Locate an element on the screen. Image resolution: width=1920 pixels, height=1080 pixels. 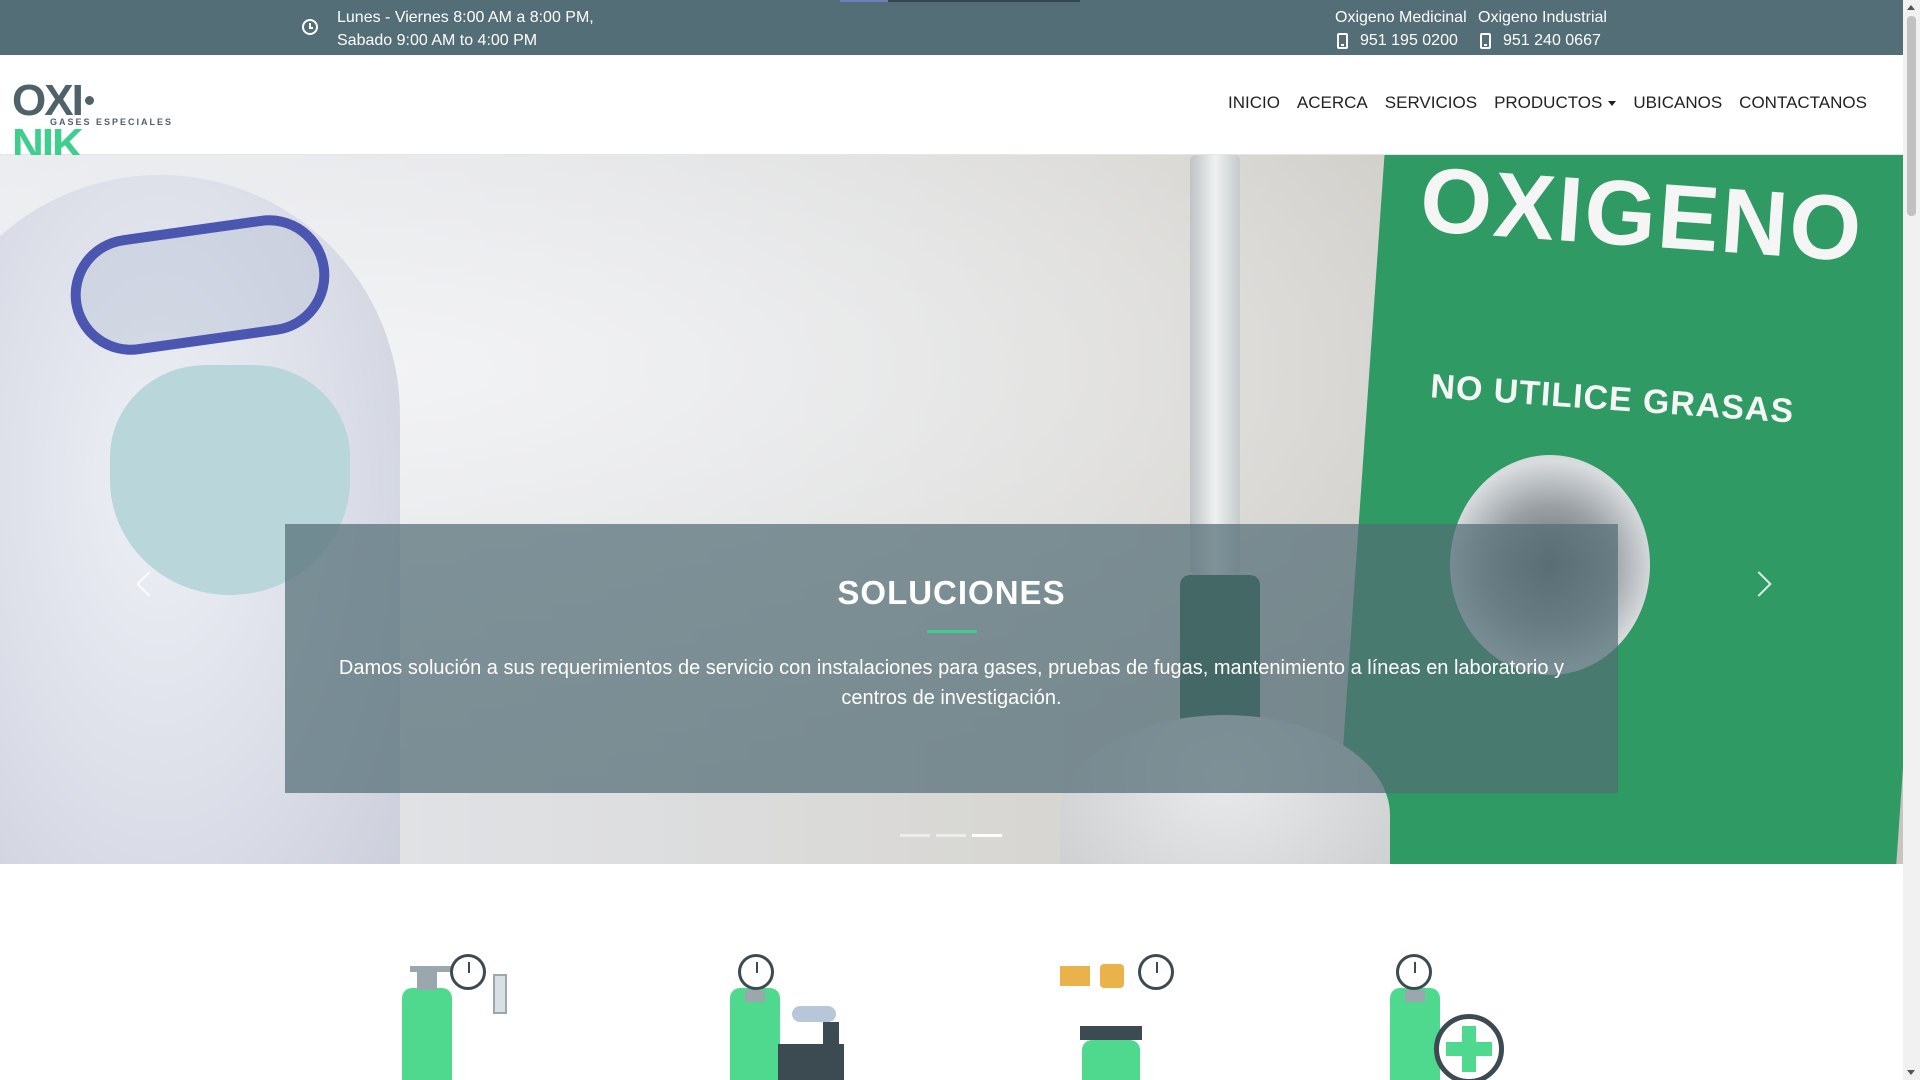
industrial-gas-icon is located at coordinates (810, 1017).